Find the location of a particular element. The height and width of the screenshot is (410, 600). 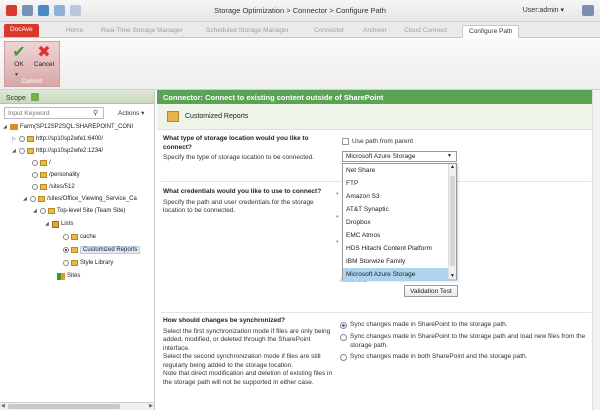

ok-button: ✔ OK is located at coordinates (19, 56).